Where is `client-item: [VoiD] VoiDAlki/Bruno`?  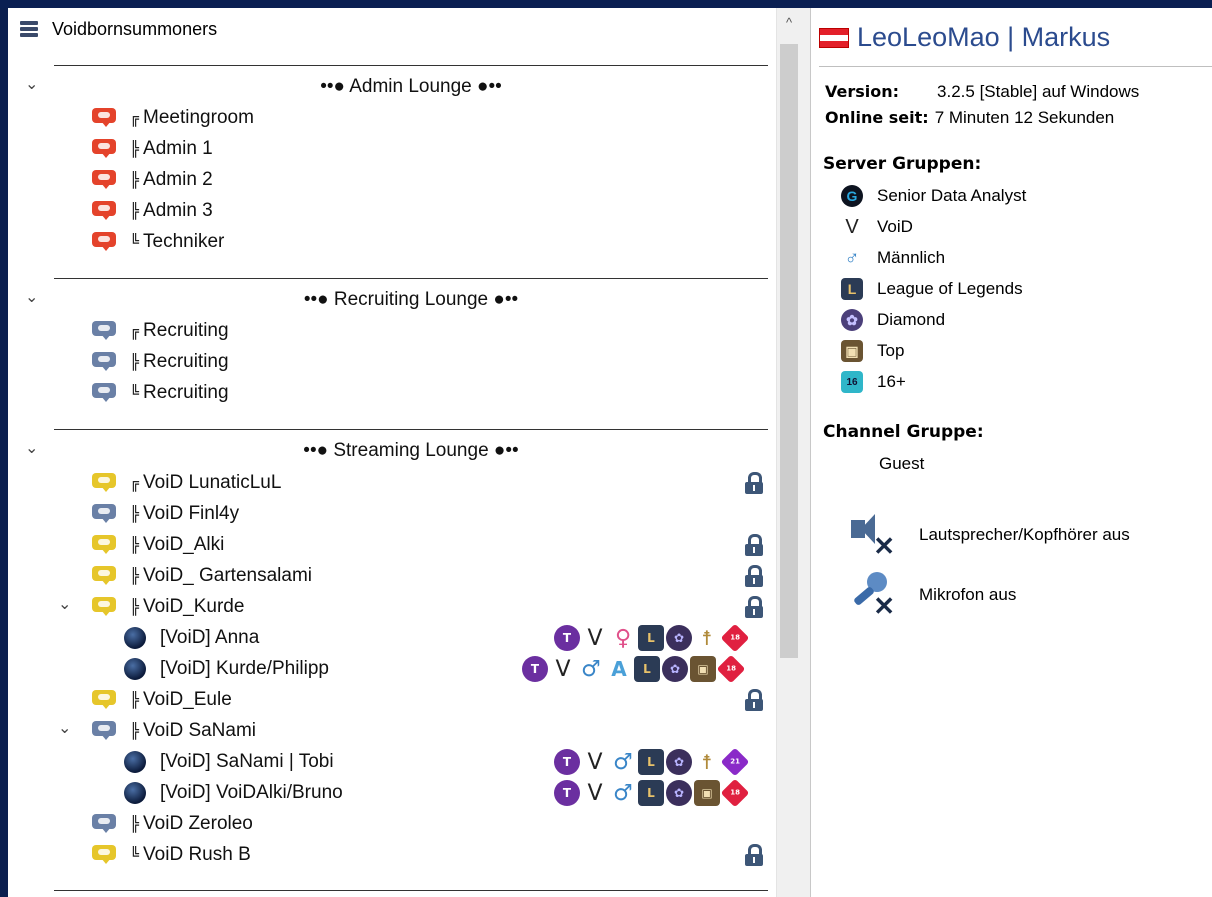
client-item: [VoiD] VoiDAlki/Bruno is located at coordinates (233, 793).